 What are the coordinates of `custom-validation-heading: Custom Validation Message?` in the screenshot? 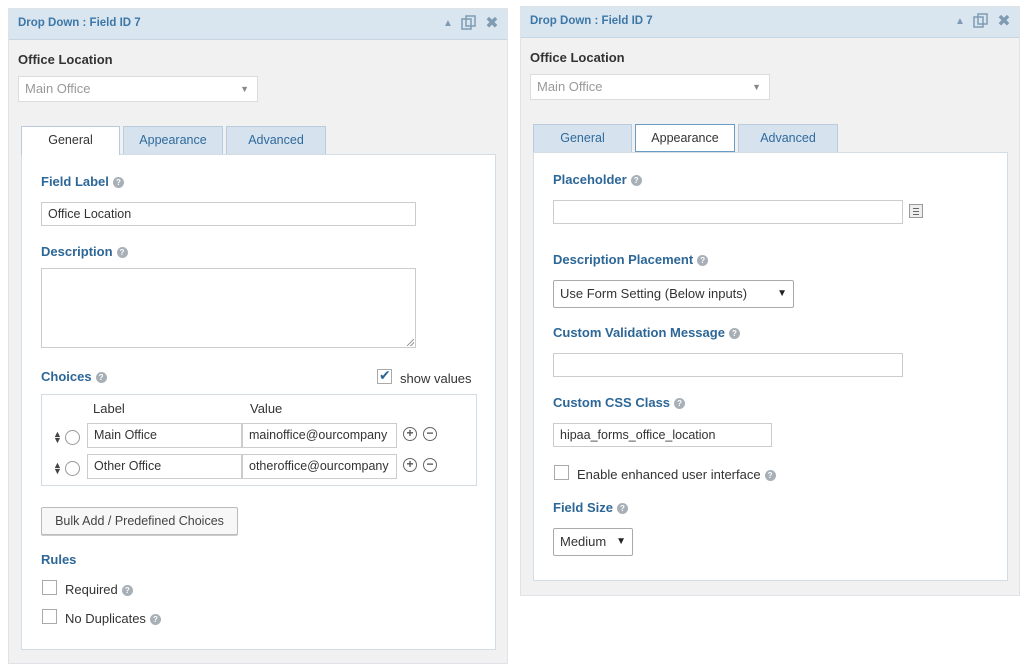 It's located at (646, 332).